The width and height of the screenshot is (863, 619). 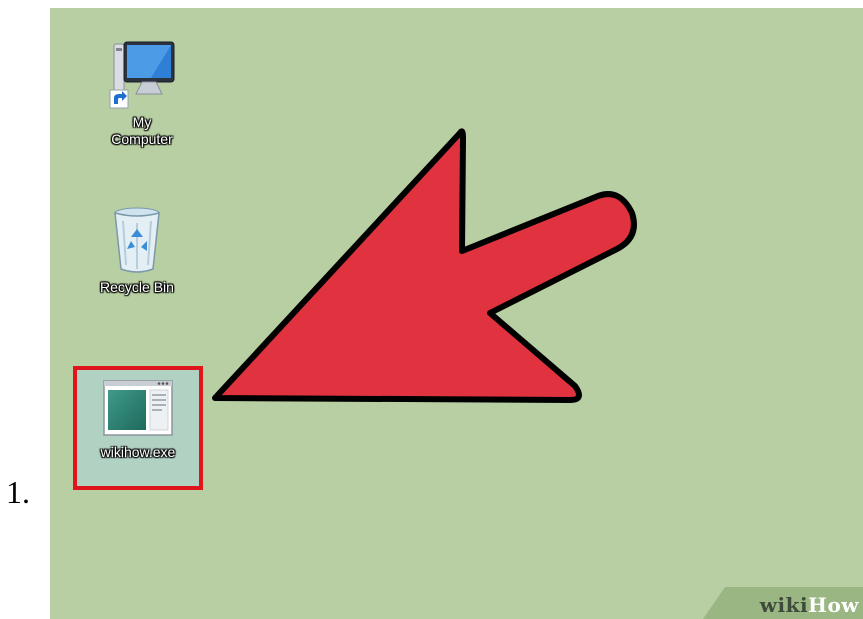 I want to click on watermark-wiki: wiki, so click(x=784, y=605).